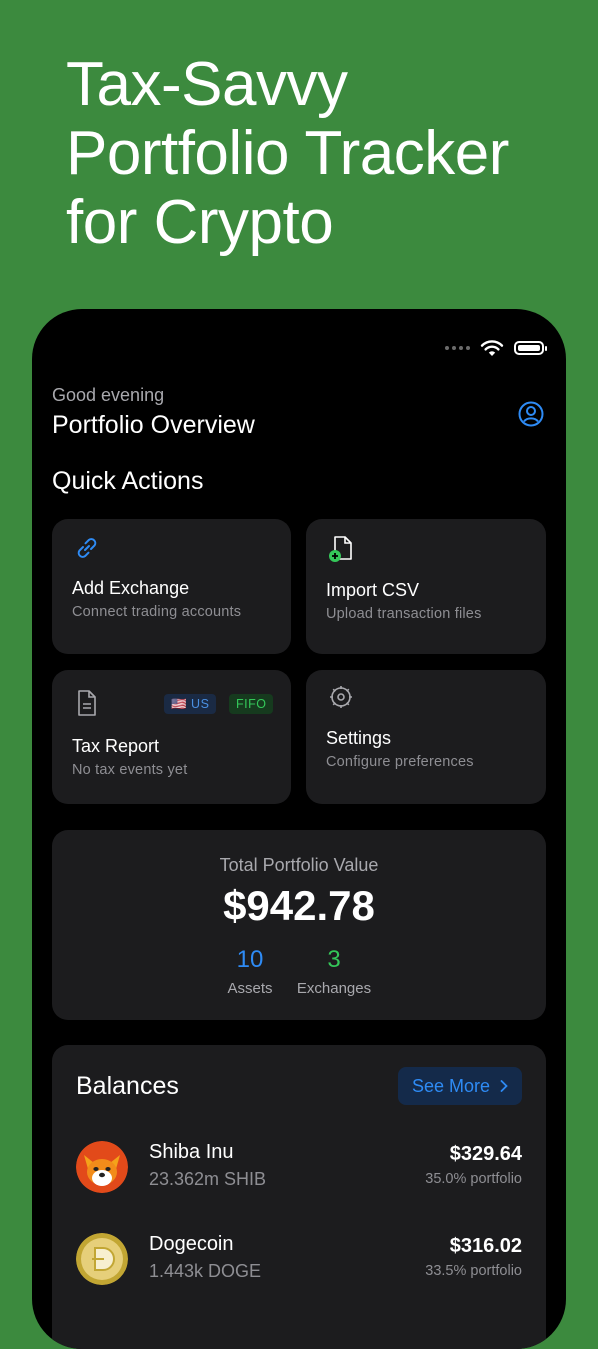 The width and height of the screenshot is (598, 1349). What do you see at coordinates (205, 1271) in the screenshot?
I see `coin-amount: 1.443k DOGE` at bounding box center [205, 1271].